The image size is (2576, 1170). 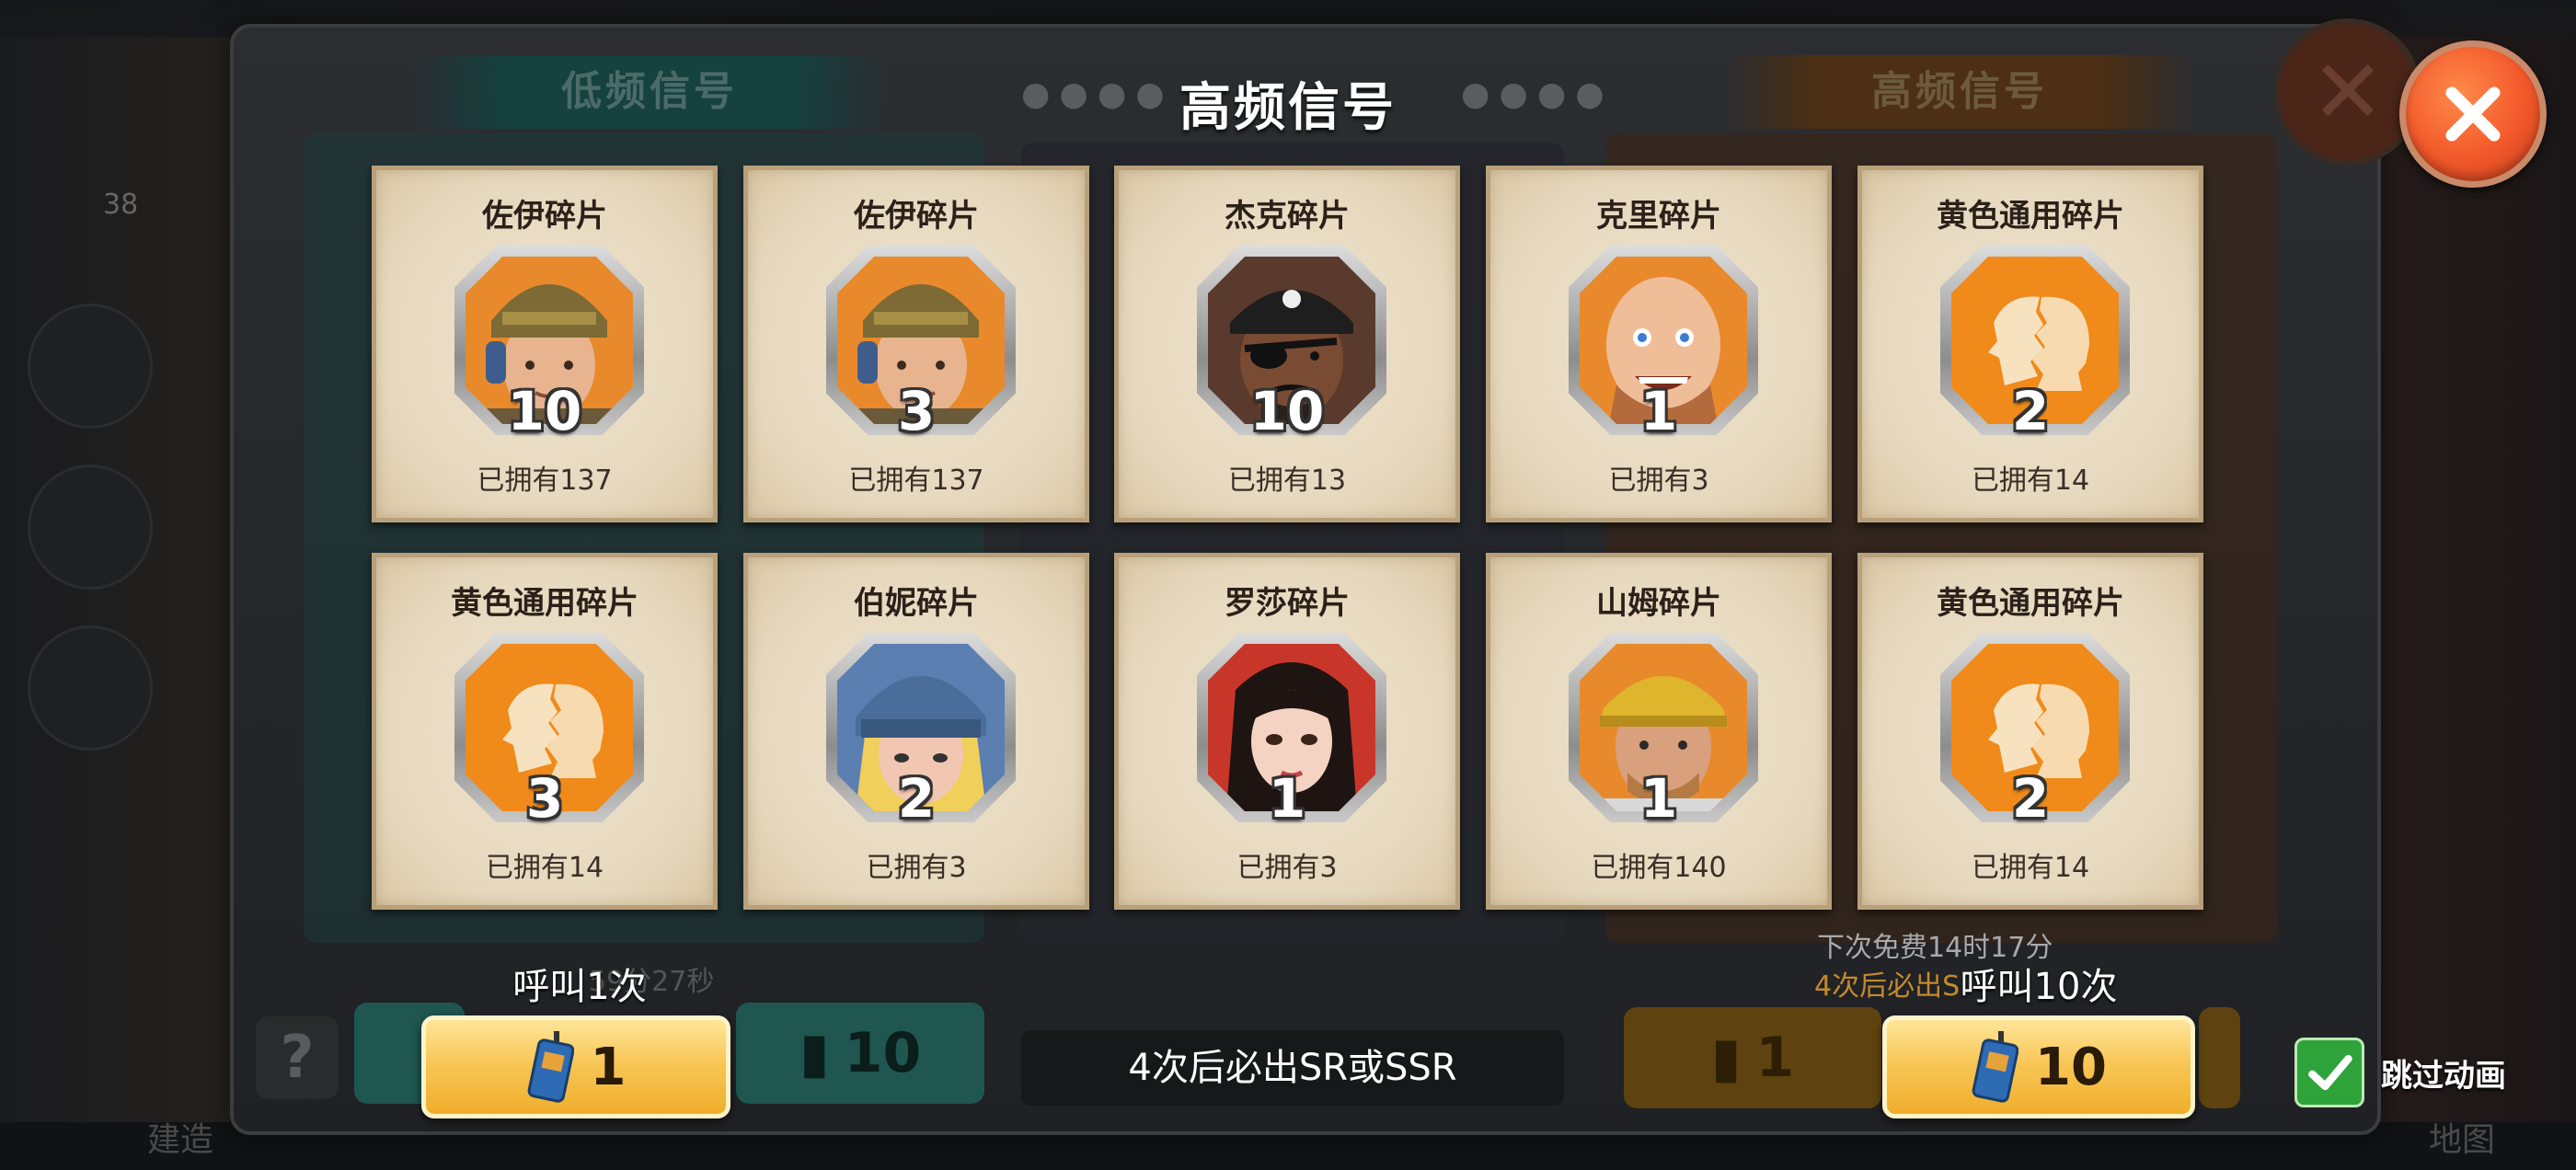 I want to click on reward-name: 杰克碎片, so click(x=1287, y=216).